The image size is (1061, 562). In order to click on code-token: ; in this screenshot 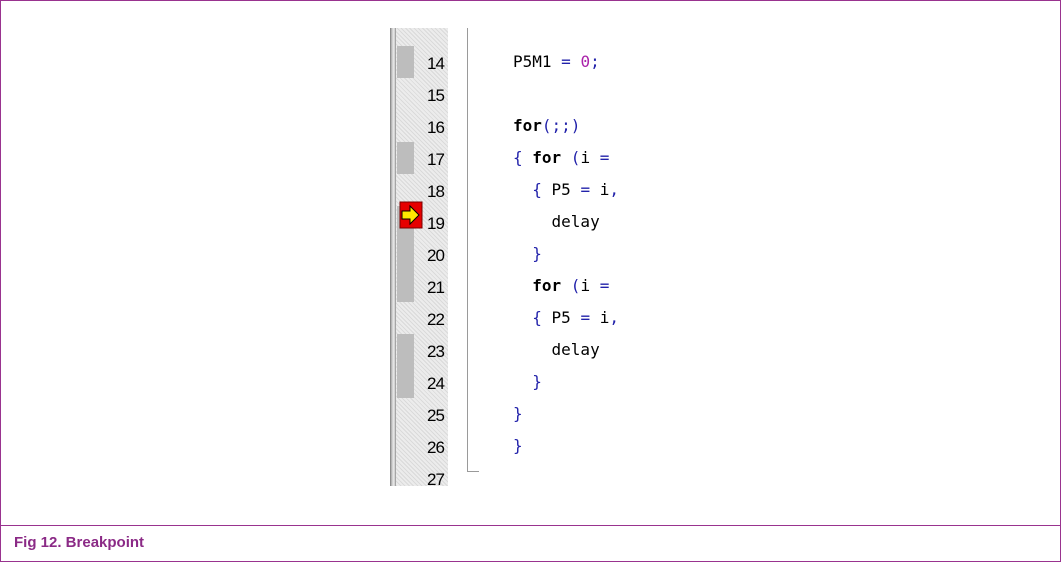, I will do `click(595, 61)`.